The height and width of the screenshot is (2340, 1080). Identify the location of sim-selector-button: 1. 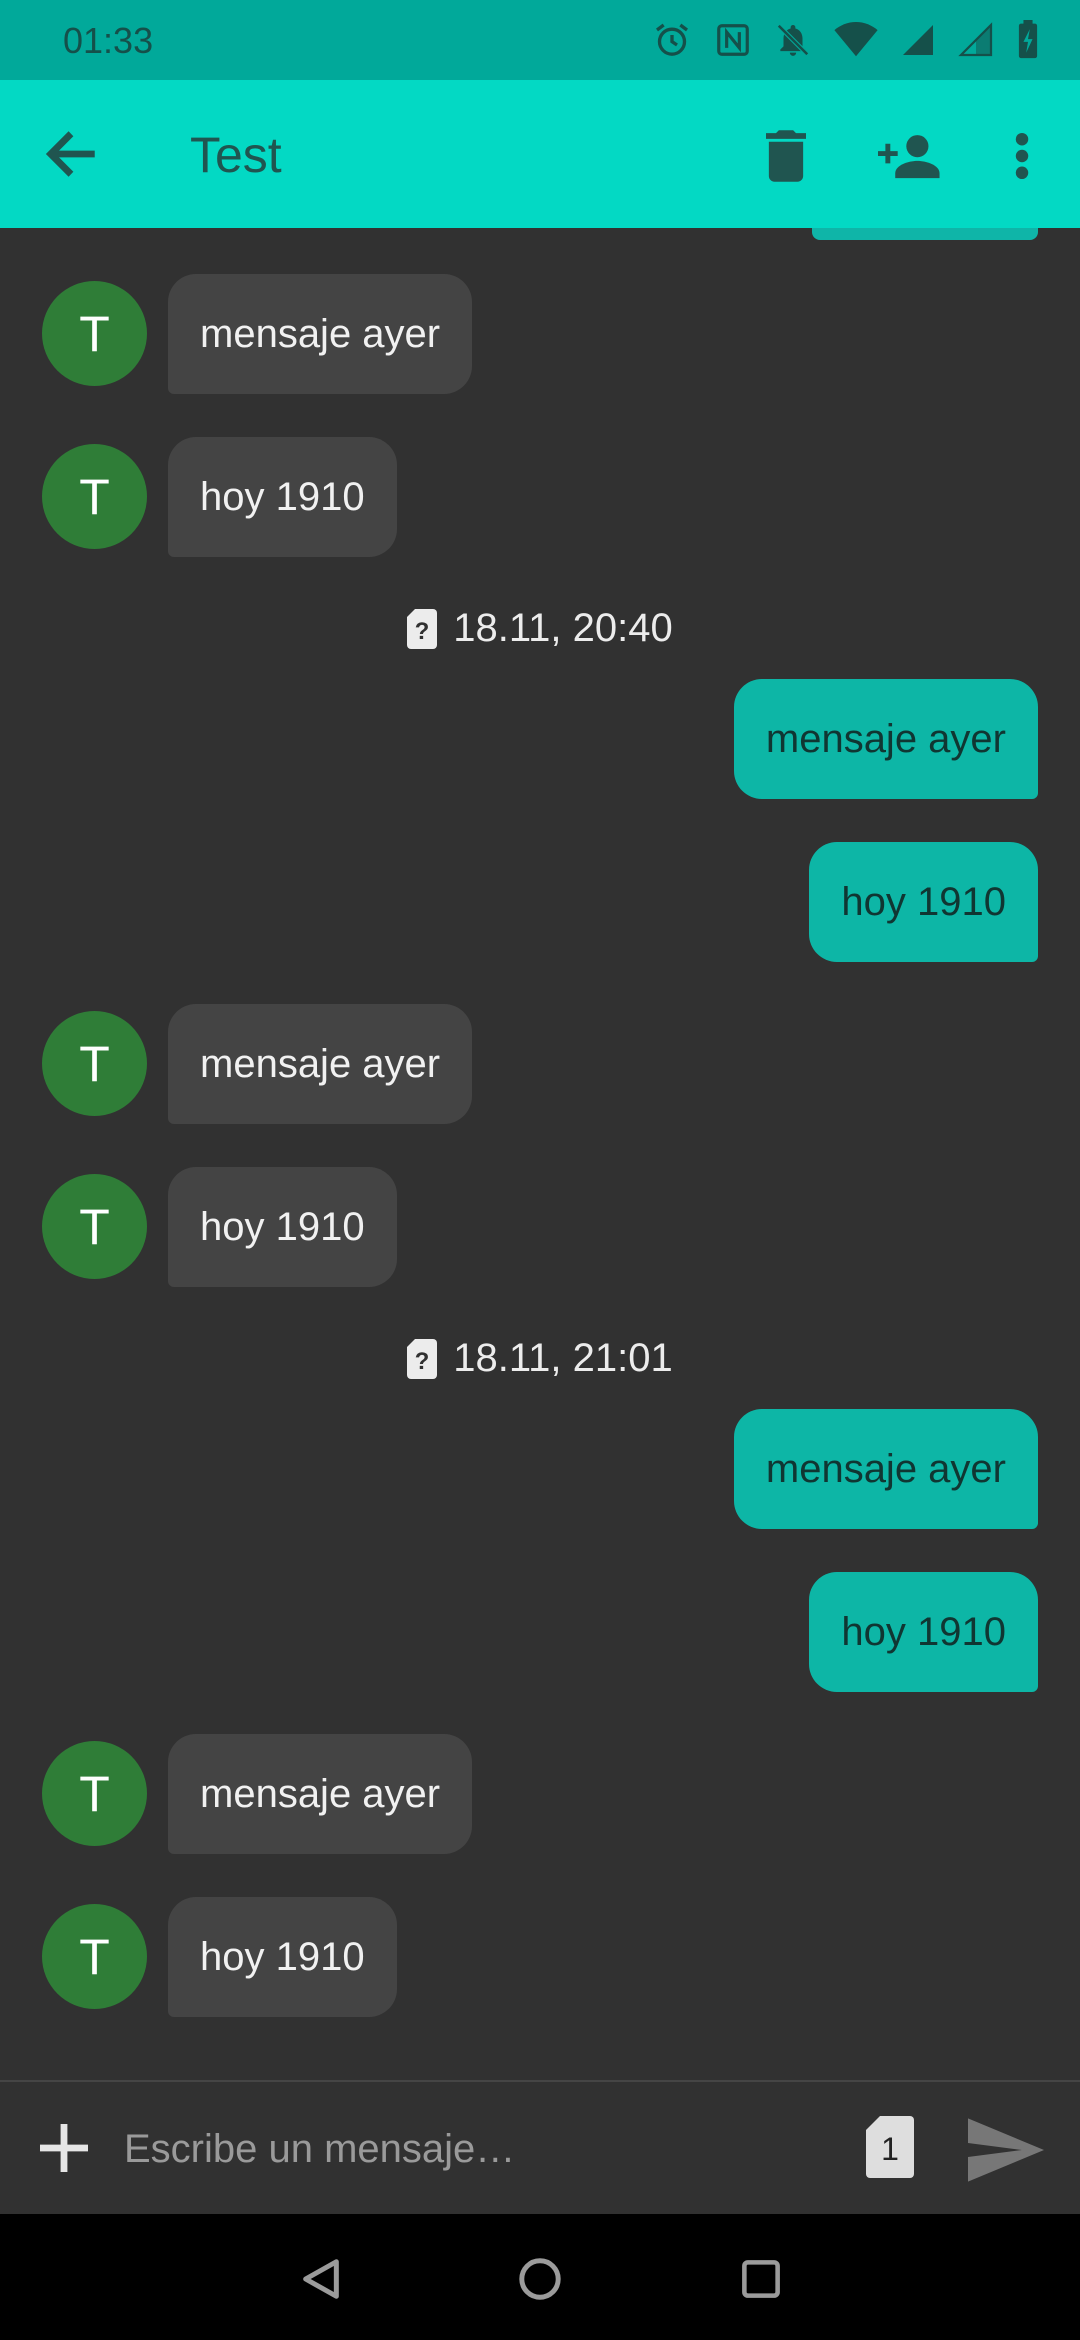
(890, 2147).